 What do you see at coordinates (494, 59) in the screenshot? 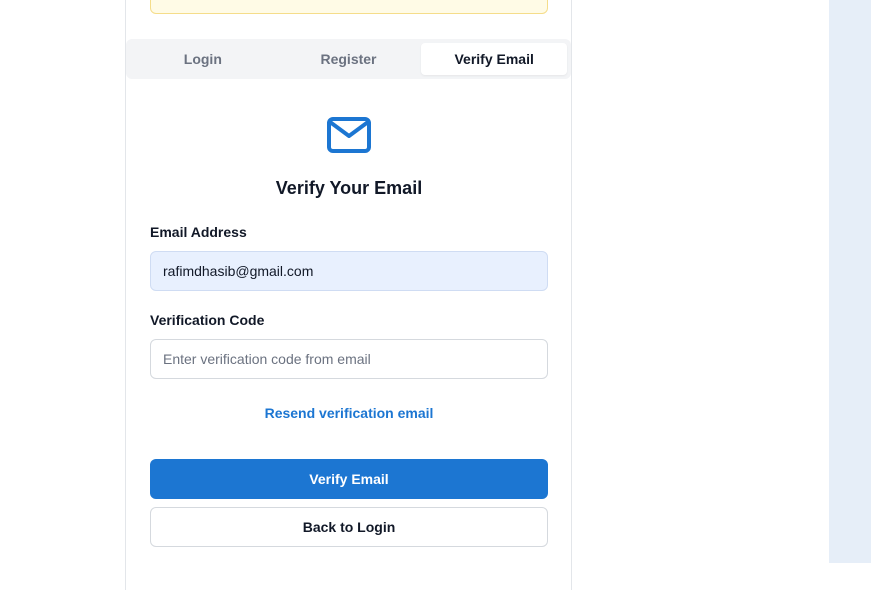
I see `tab-verify-email: Verify Email` at bounding box center [494, 59].